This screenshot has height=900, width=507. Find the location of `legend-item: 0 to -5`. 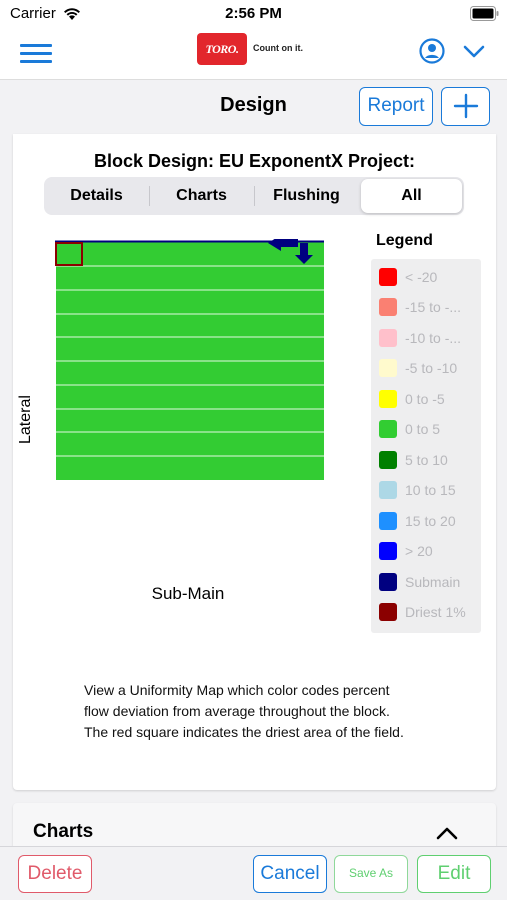

legend-item: 0 to -5 is located at coordinates (429, 399).